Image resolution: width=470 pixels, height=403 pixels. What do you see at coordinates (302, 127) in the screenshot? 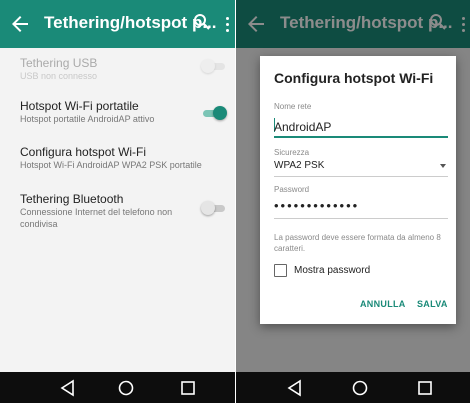
I see `network-name-input: AndroidAP` at bounding box center [302, 127].